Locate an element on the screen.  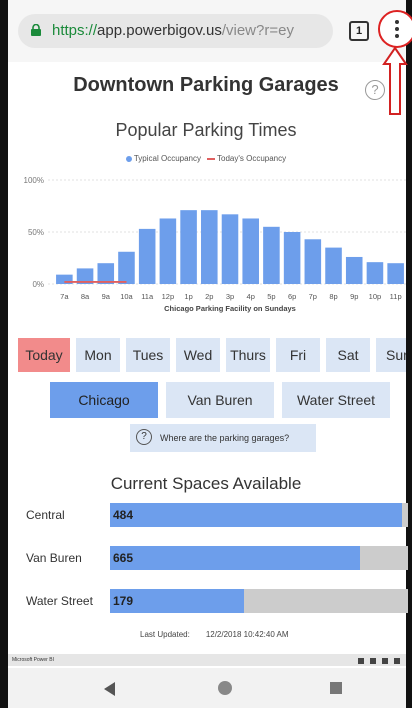
recents-icon is located at coordinates (336, 688).